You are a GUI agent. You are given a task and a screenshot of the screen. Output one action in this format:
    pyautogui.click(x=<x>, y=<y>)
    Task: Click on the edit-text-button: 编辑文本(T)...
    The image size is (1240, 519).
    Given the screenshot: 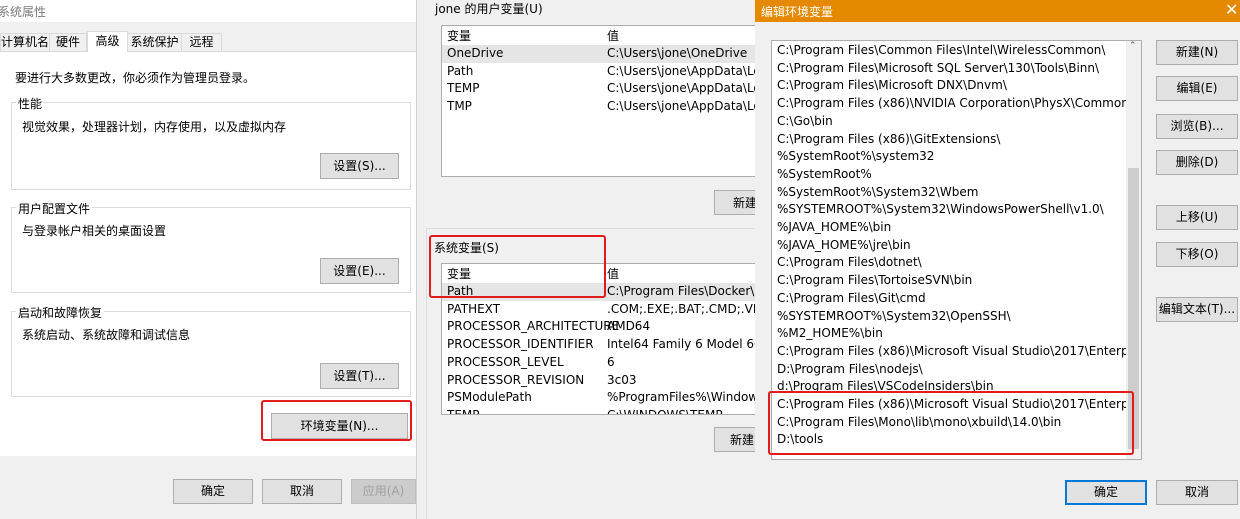 What is the action you would take?
    pyautogui.click(x=1197, y=309)
    